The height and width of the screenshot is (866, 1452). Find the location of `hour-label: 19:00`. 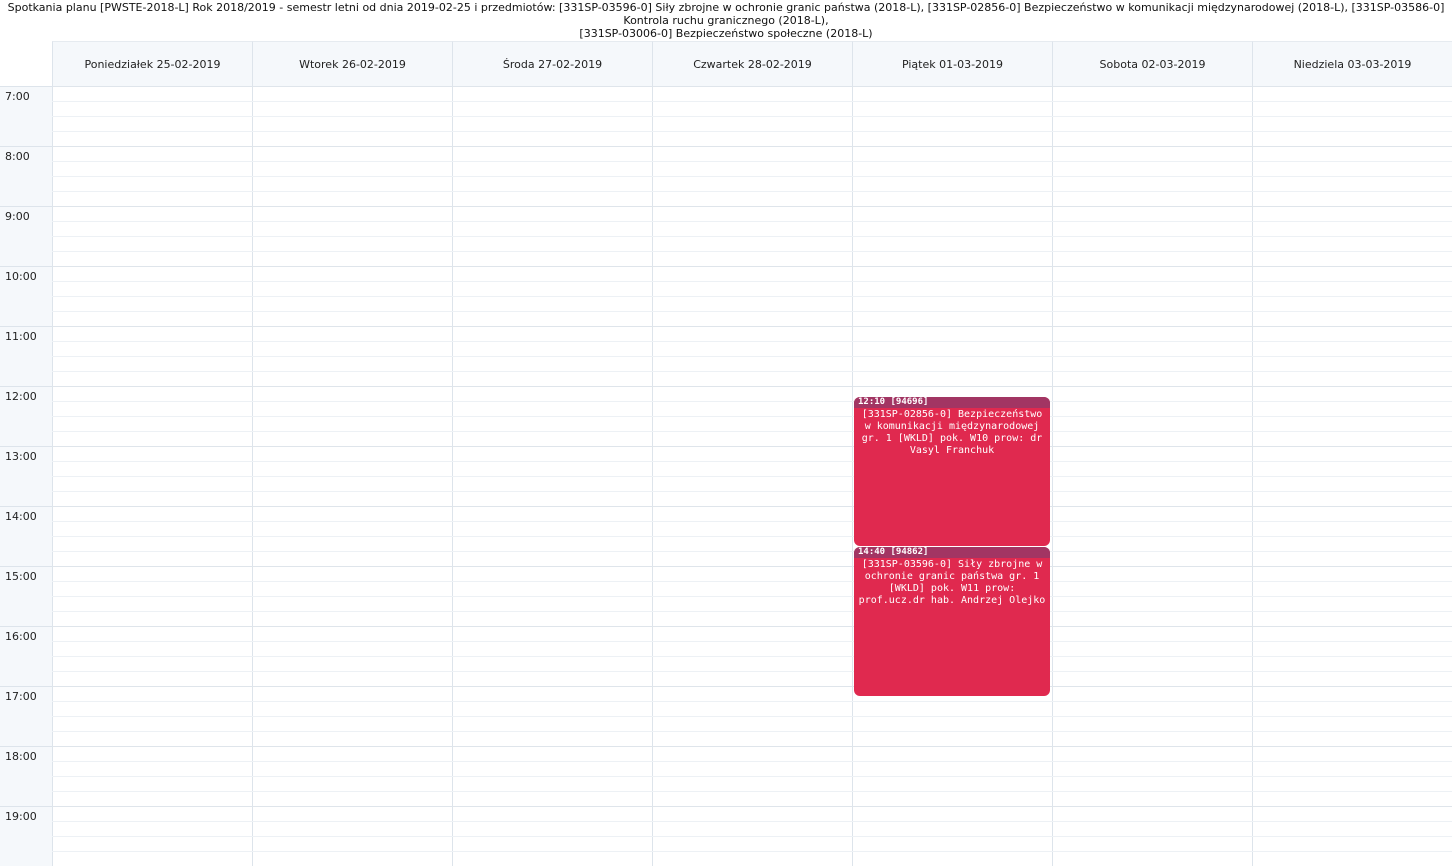

hour-label: 19:00 is located at coordinates (26, 836).